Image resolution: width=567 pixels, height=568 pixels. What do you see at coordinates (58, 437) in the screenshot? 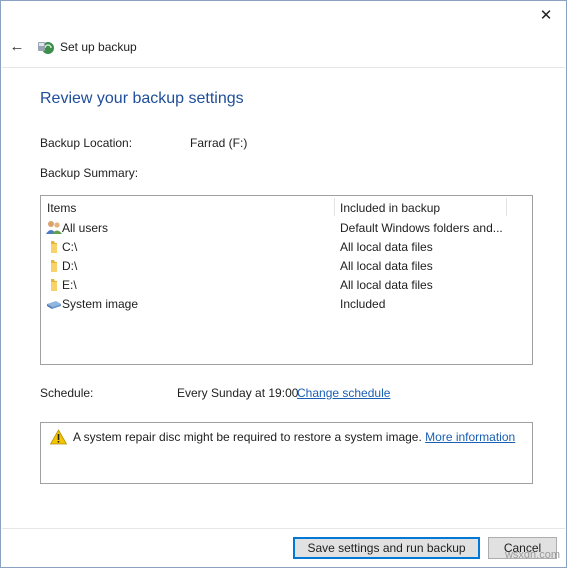
I see `warning-icon` at bounding box center [58, 437].